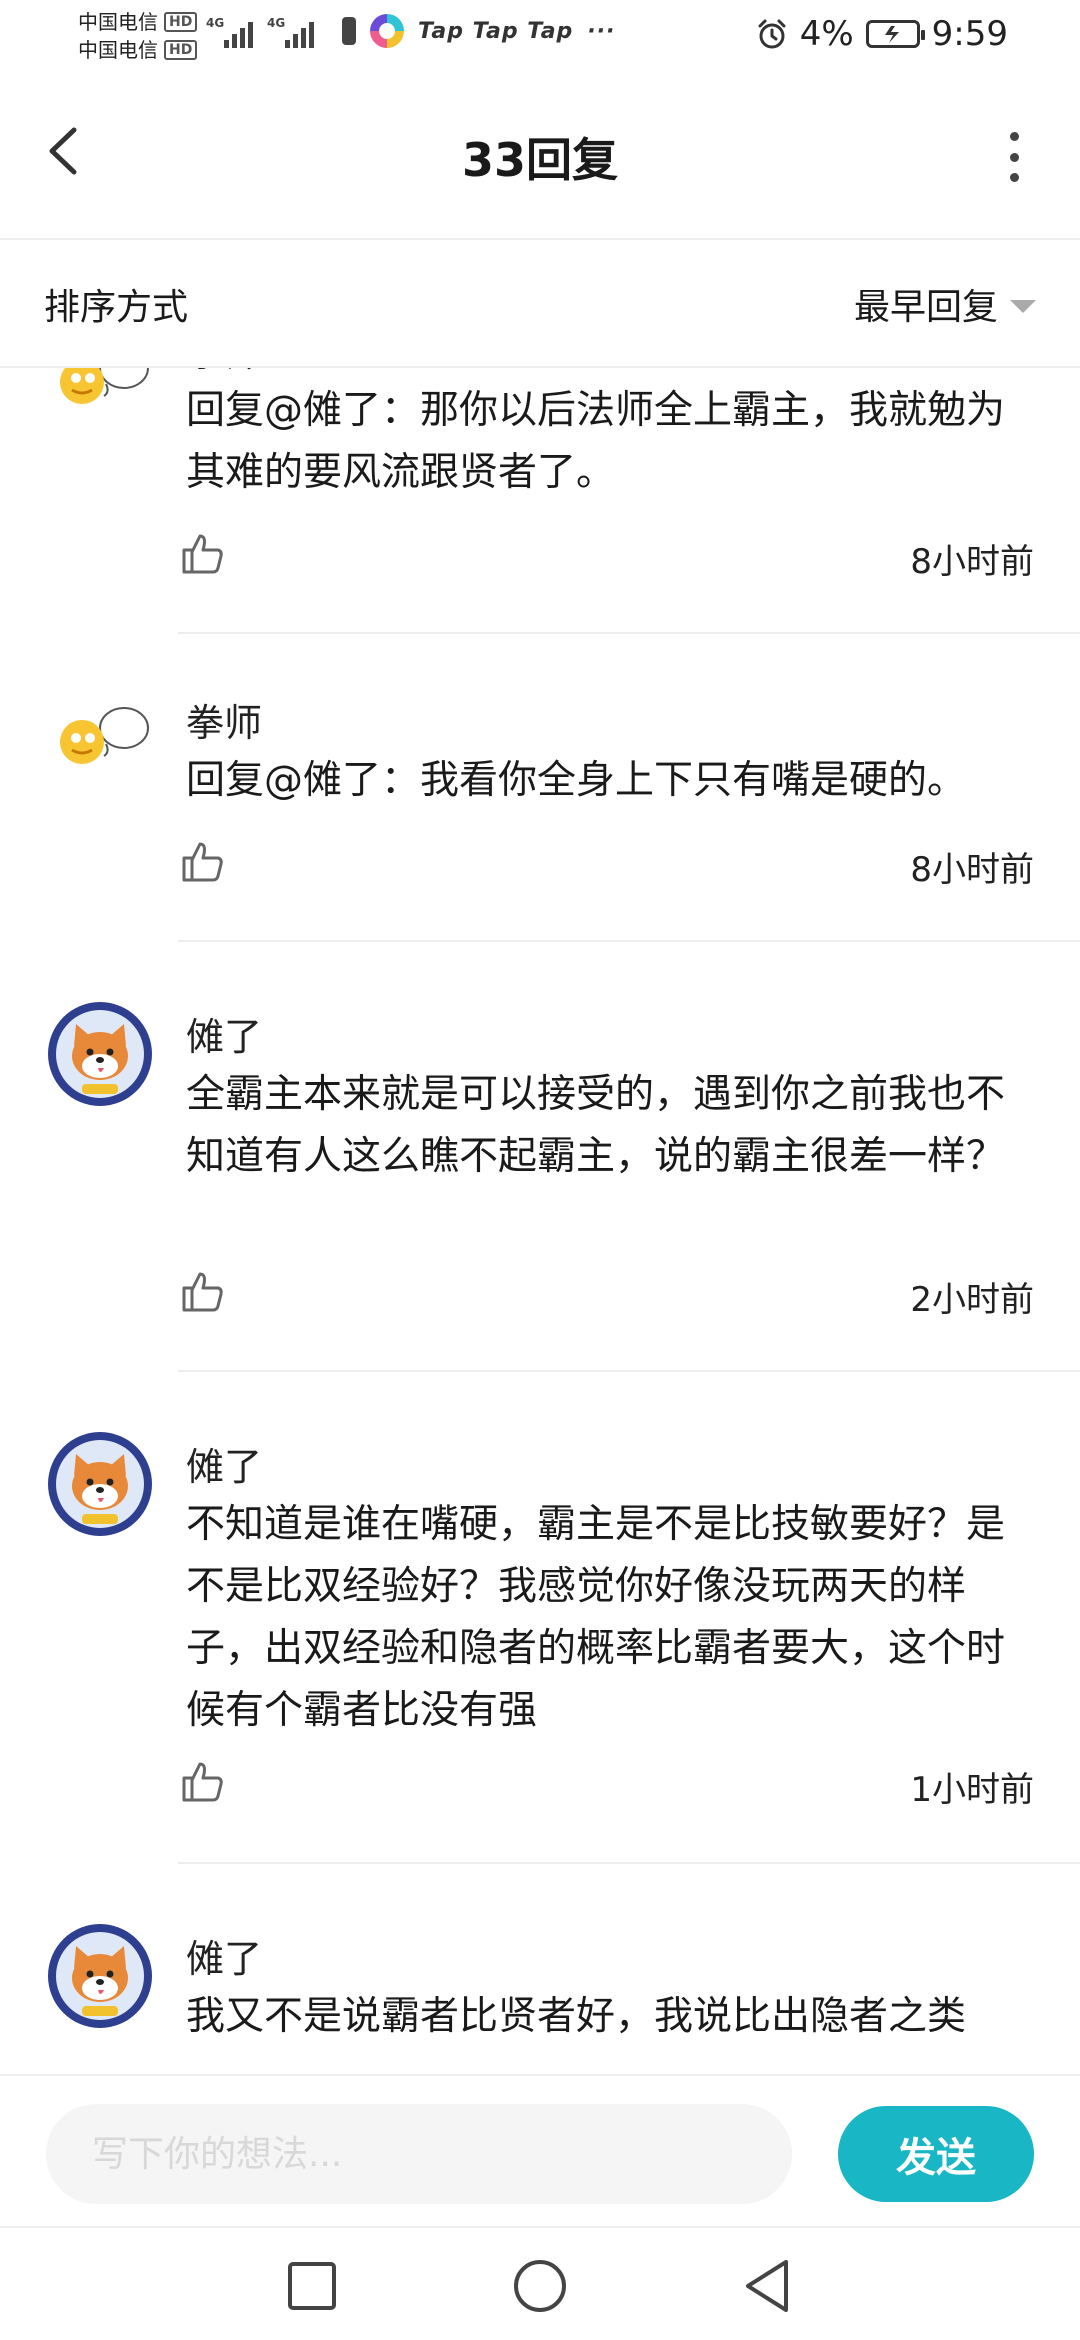 The width and height of the screenshot is (1080, 2340). Describe the element at coordinates (601, 31) in the screenshot. I see `more-notifications-icon: ···` at that location.